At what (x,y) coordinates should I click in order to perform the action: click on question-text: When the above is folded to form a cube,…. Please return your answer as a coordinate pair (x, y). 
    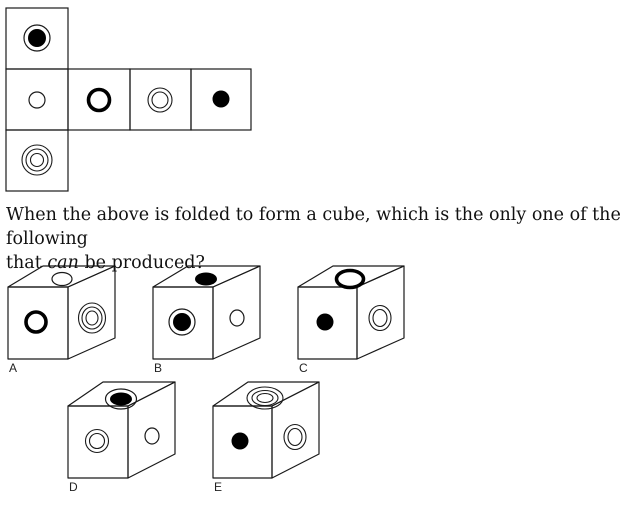
    Looking at the image, I should click on (319, 239).